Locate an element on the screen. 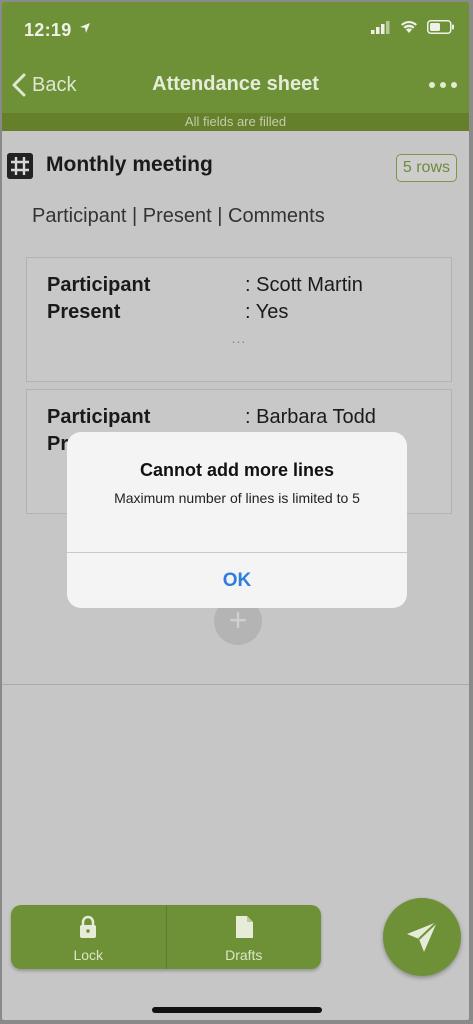 The image size is (473, 1024). drafts-label: Drafts is located at coordinates (244, 955).